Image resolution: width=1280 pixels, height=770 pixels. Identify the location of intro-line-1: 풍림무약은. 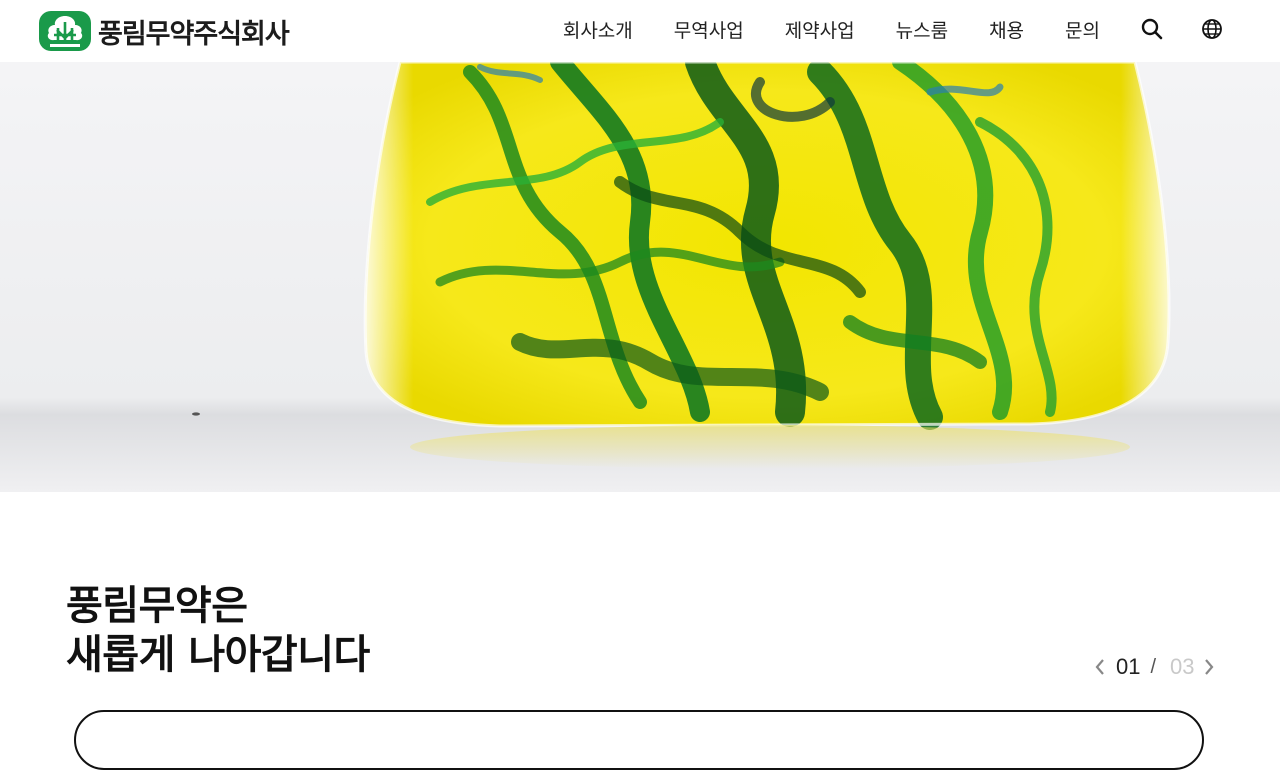
(157, 606).